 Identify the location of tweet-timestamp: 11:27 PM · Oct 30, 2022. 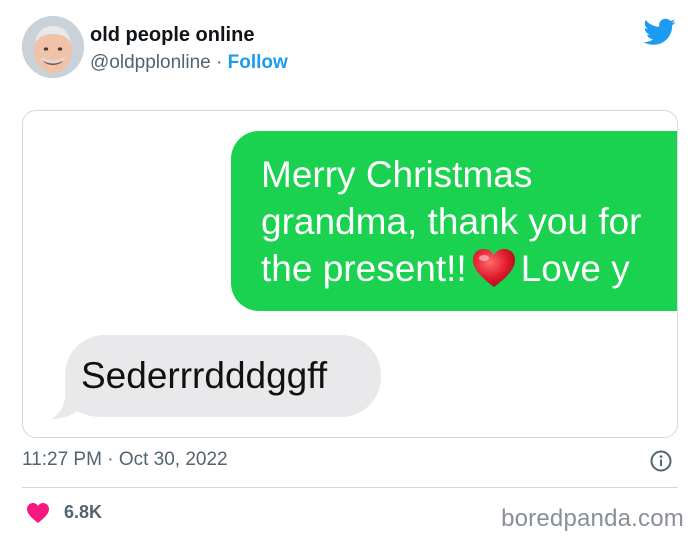
(125, 460).